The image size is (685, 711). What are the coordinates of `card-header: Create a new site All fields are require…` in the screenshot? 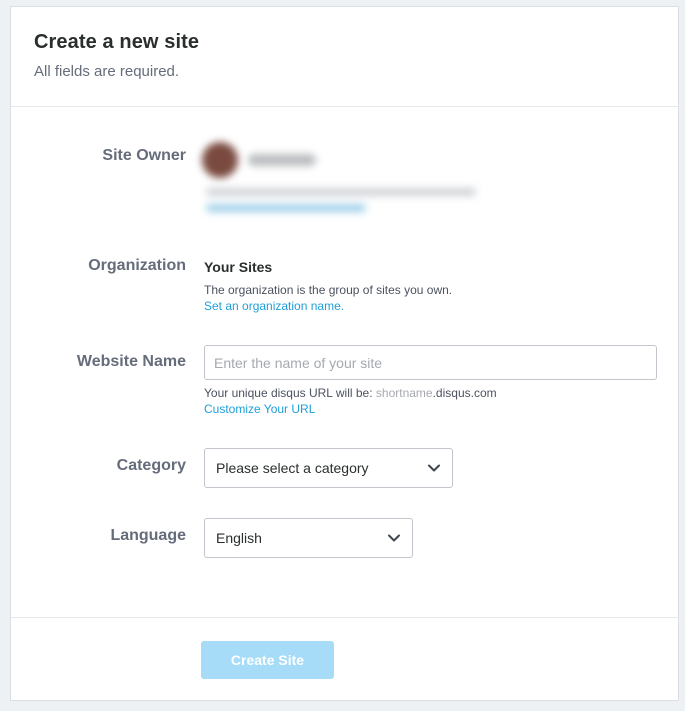 It's located at (344, 57).